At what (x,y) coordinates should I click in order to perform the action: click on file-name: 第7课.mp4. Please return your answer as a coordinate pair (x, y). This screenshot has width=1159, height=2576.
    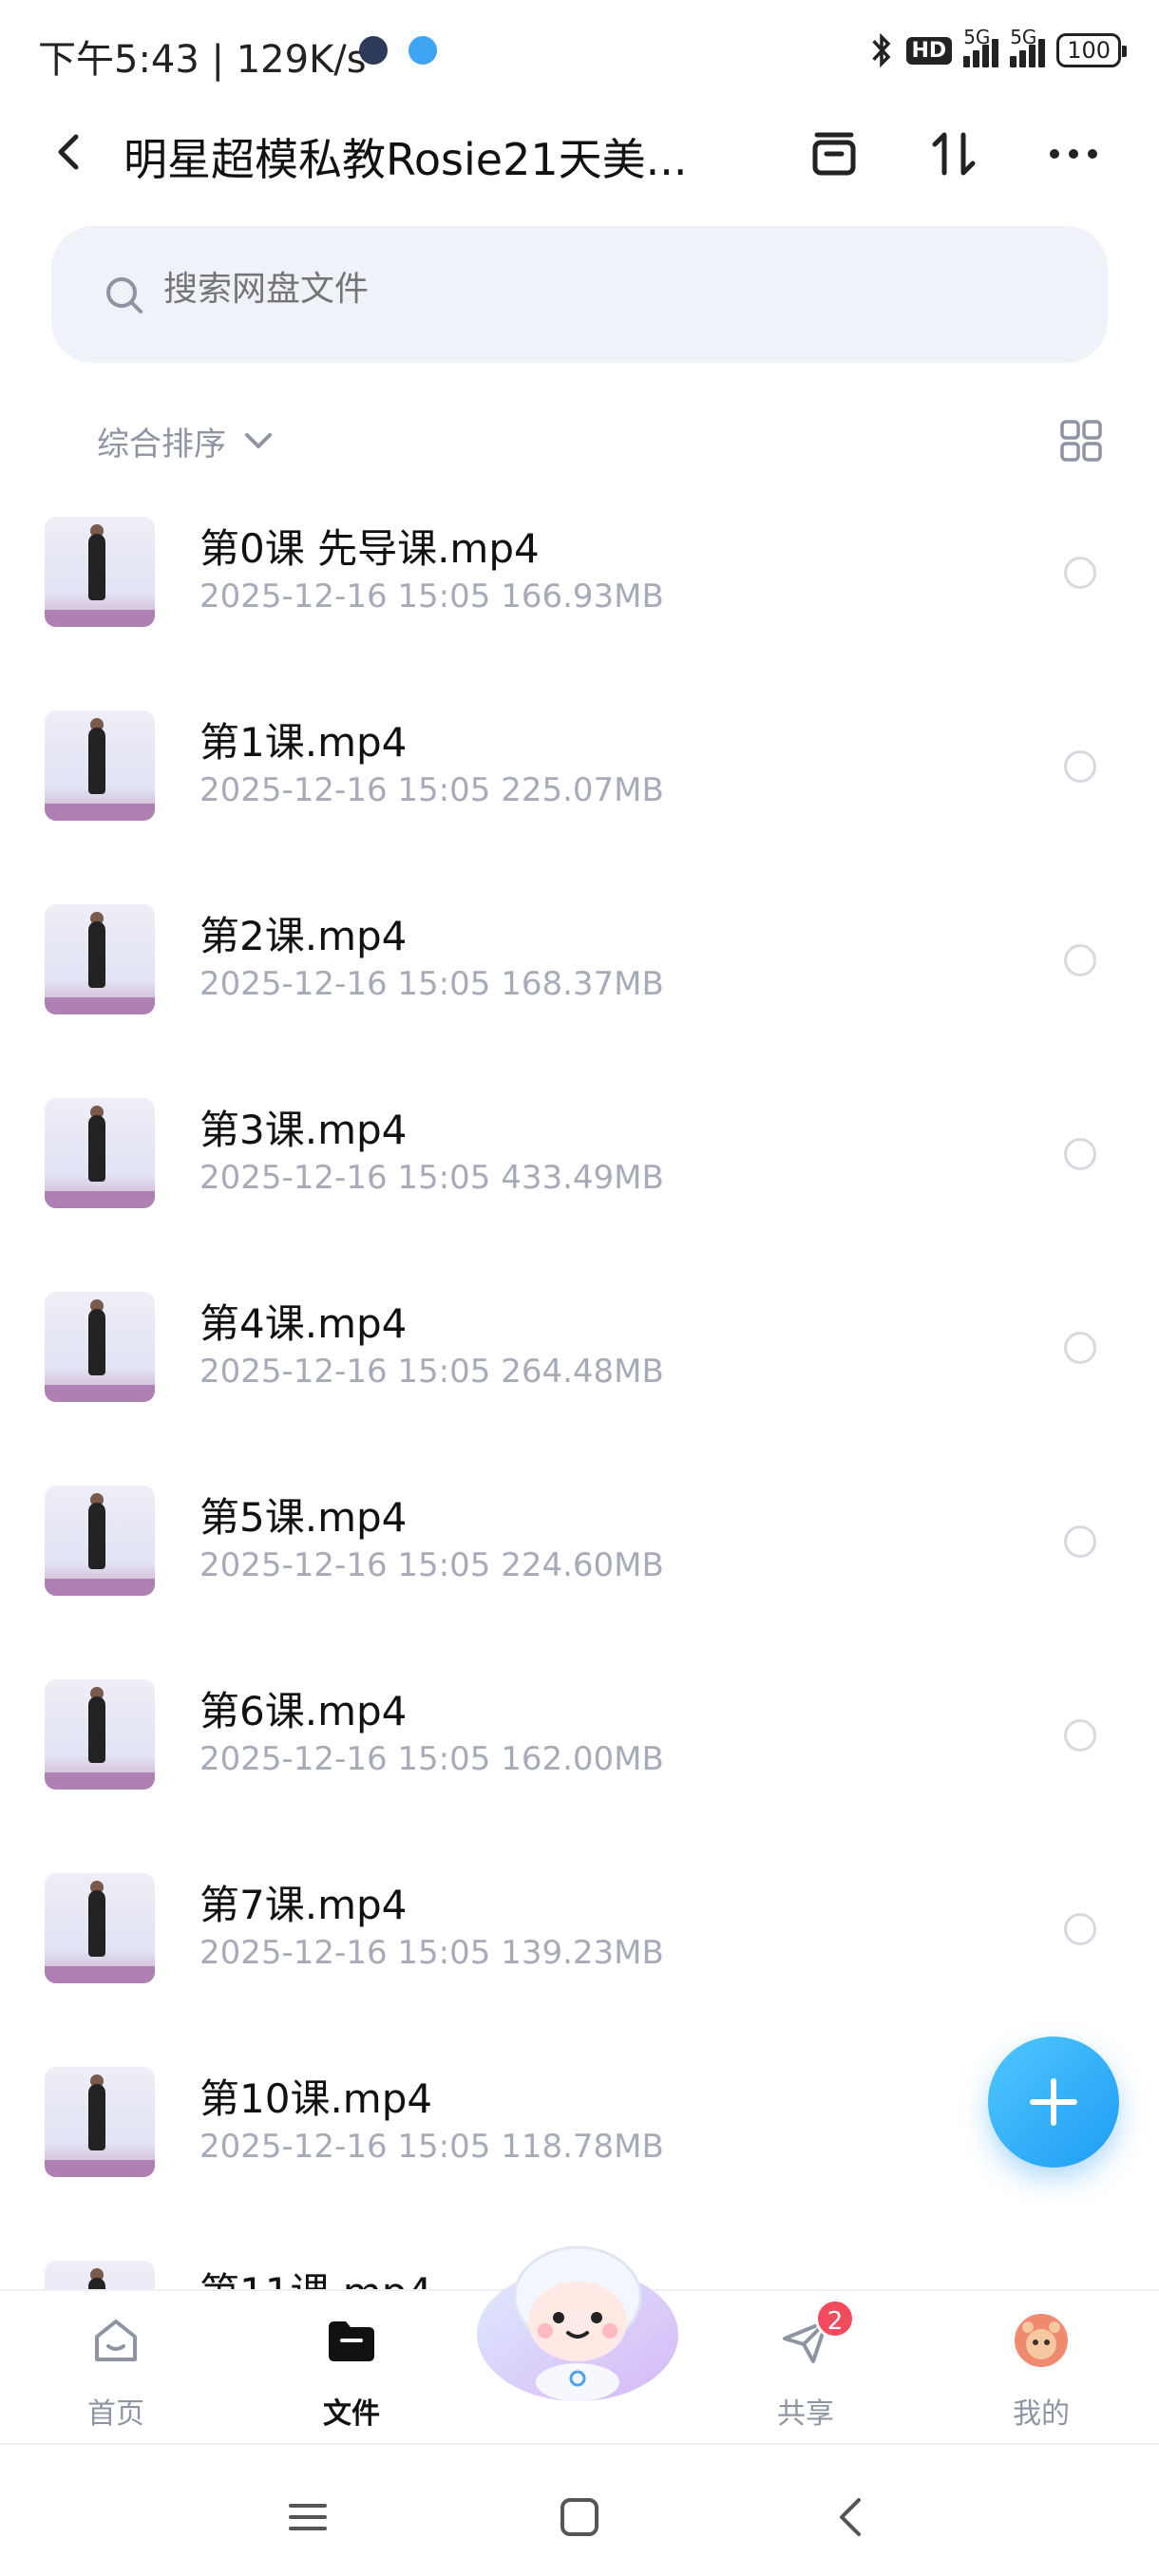
    Looking at the image, I should click on (304, 1905).